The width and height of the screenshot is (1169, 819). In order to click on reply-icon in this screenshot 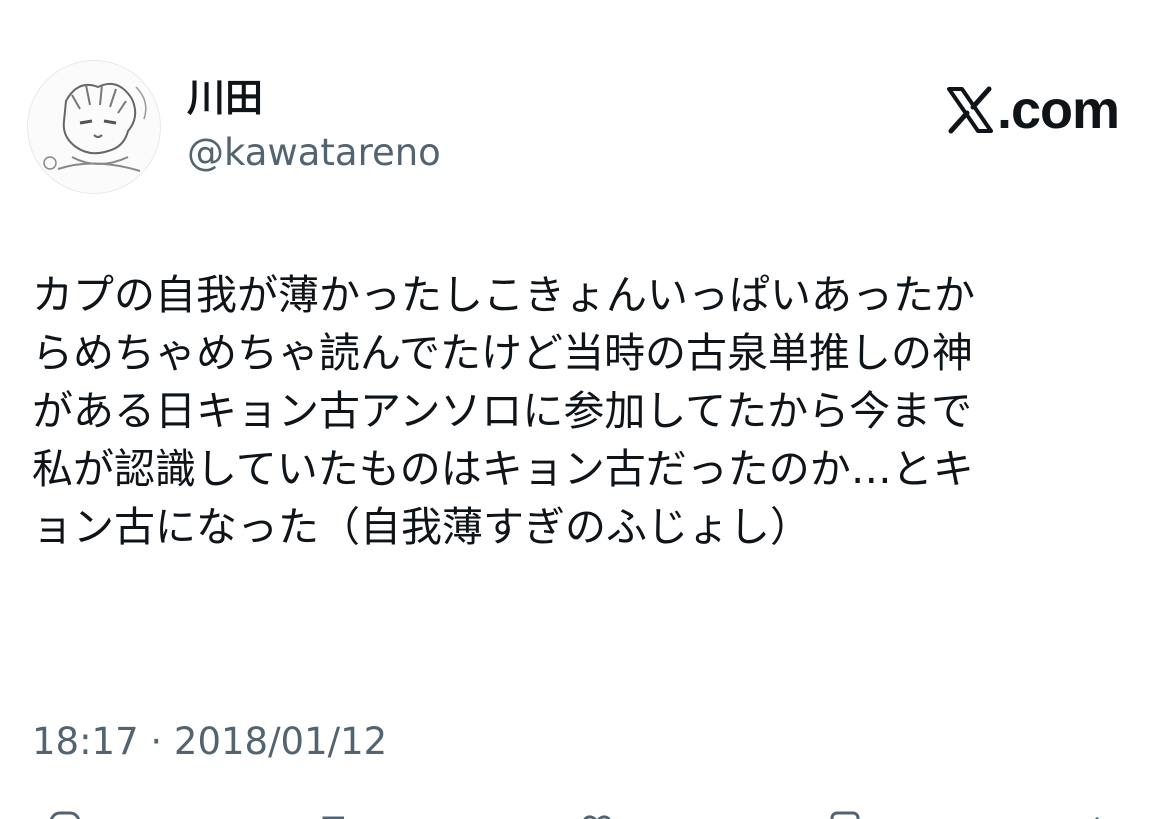, I will do `click(65, 814)`.